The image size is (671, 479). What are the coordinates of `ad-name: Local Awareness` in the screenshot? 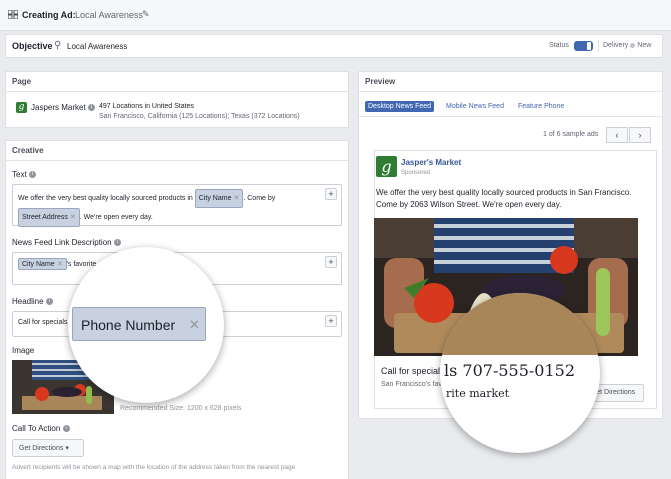 It's located at (109, 15).